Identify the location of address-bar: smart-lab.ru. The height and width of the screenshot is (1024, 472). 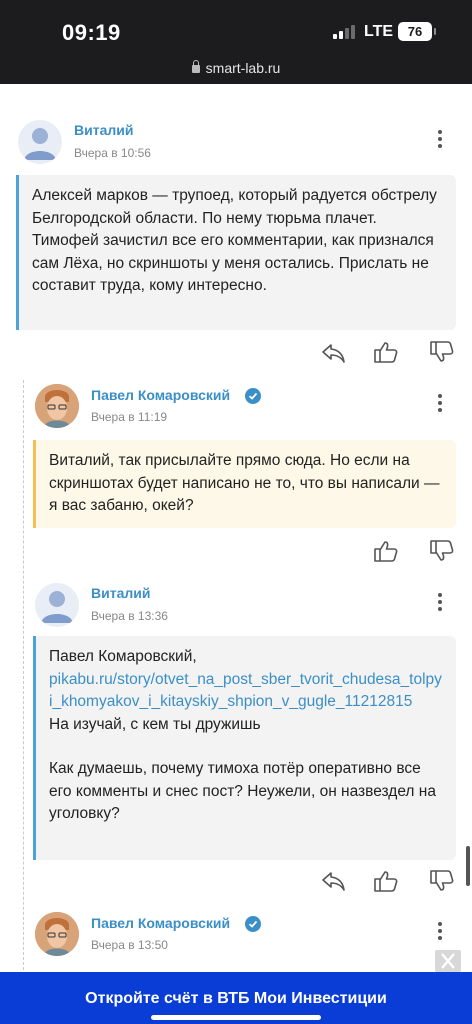
(236, 68).